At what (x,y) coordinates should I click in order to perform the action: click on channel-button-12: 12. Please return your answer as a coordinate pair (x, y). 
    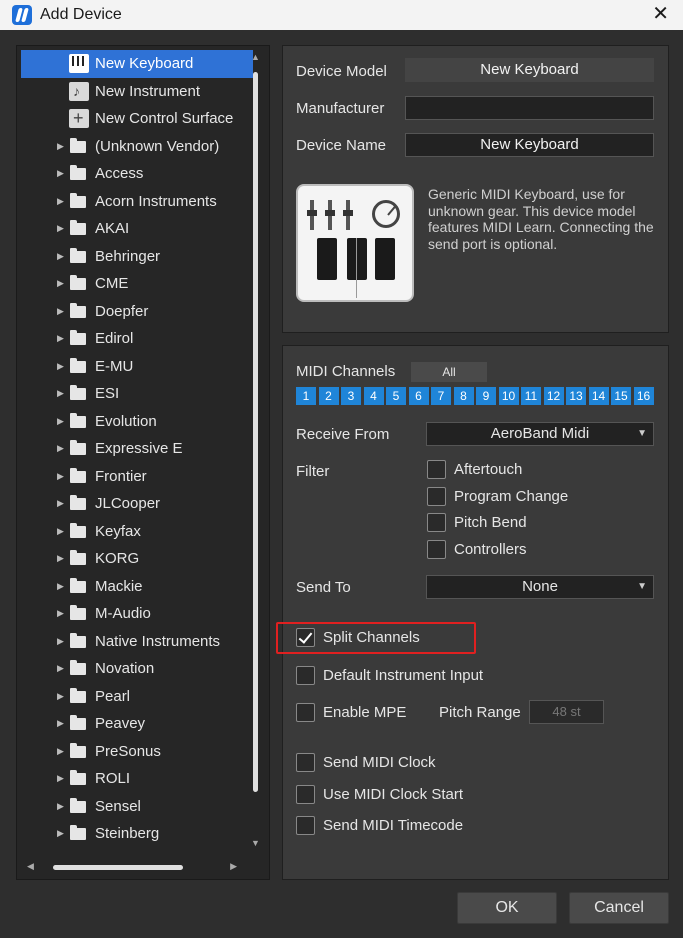
    Looking at the image, I should click on (553, 396).